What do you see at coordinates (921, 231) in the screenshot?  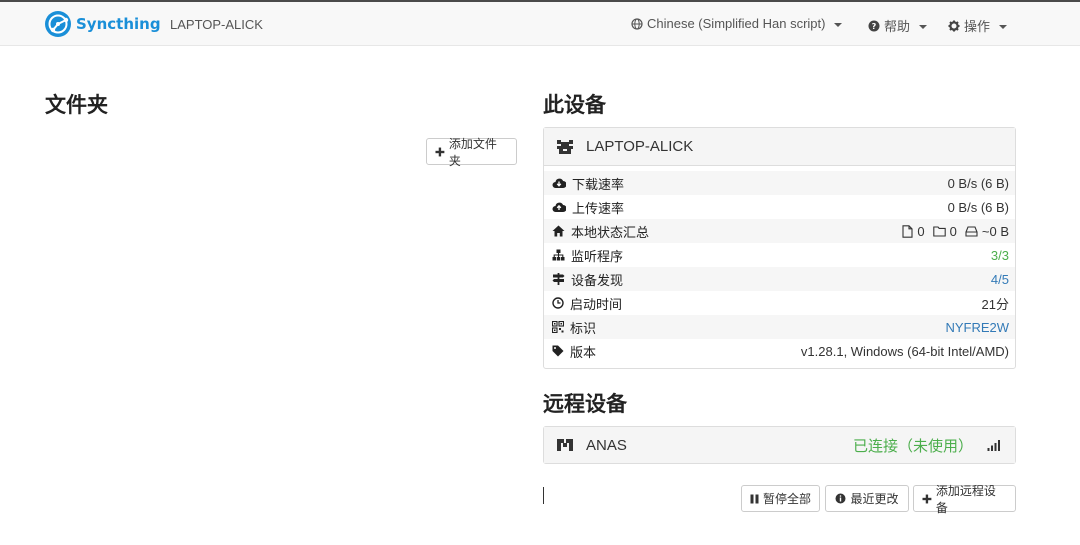 I see `local-files-count: 0` at bounding box center [921, 231].